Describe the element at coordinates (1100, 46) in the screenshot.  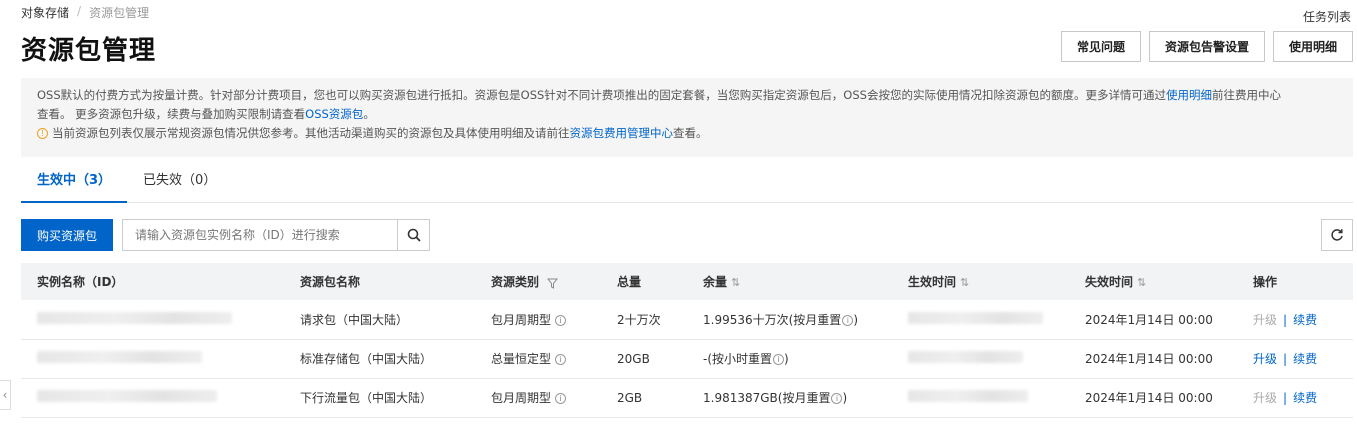
I see `faq-button: 常见问题` at that location.